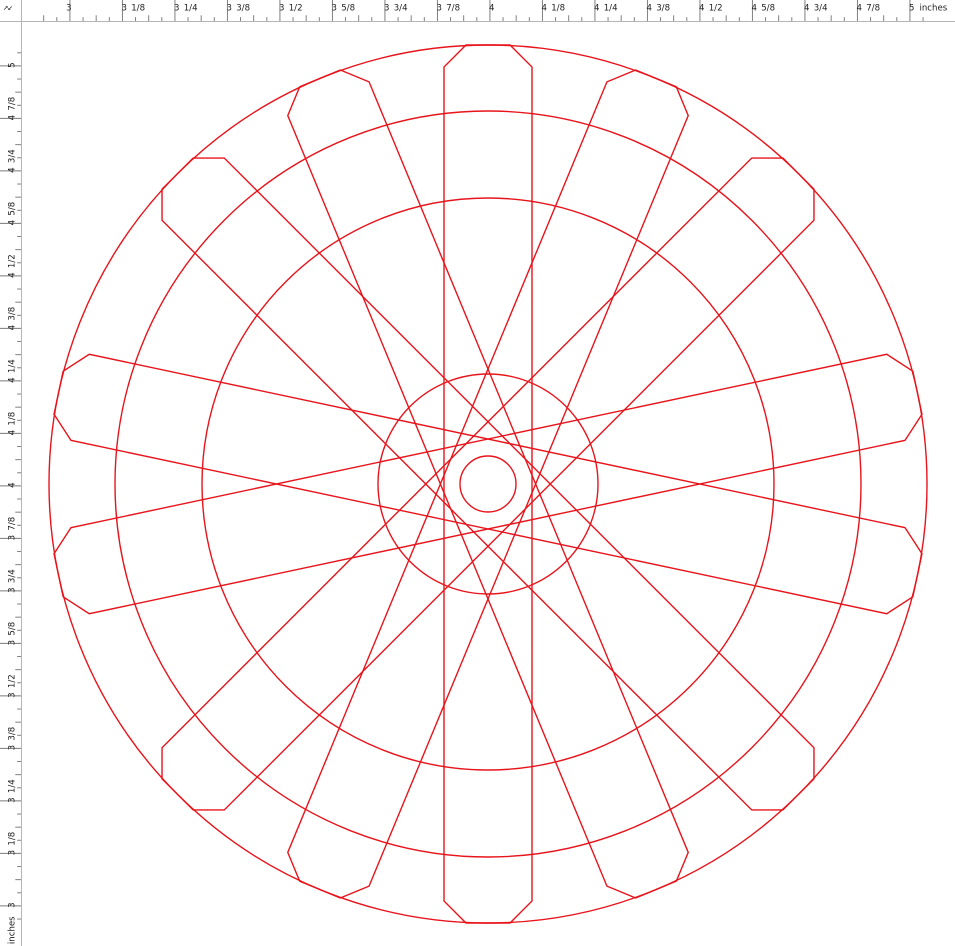 The height and width of the screenshot is (946, 955). What do you see at coordinates (12, 930) in the screenshot?
I see `ruler-unit-label-vertical: inches` at bounding box center [12, 930].